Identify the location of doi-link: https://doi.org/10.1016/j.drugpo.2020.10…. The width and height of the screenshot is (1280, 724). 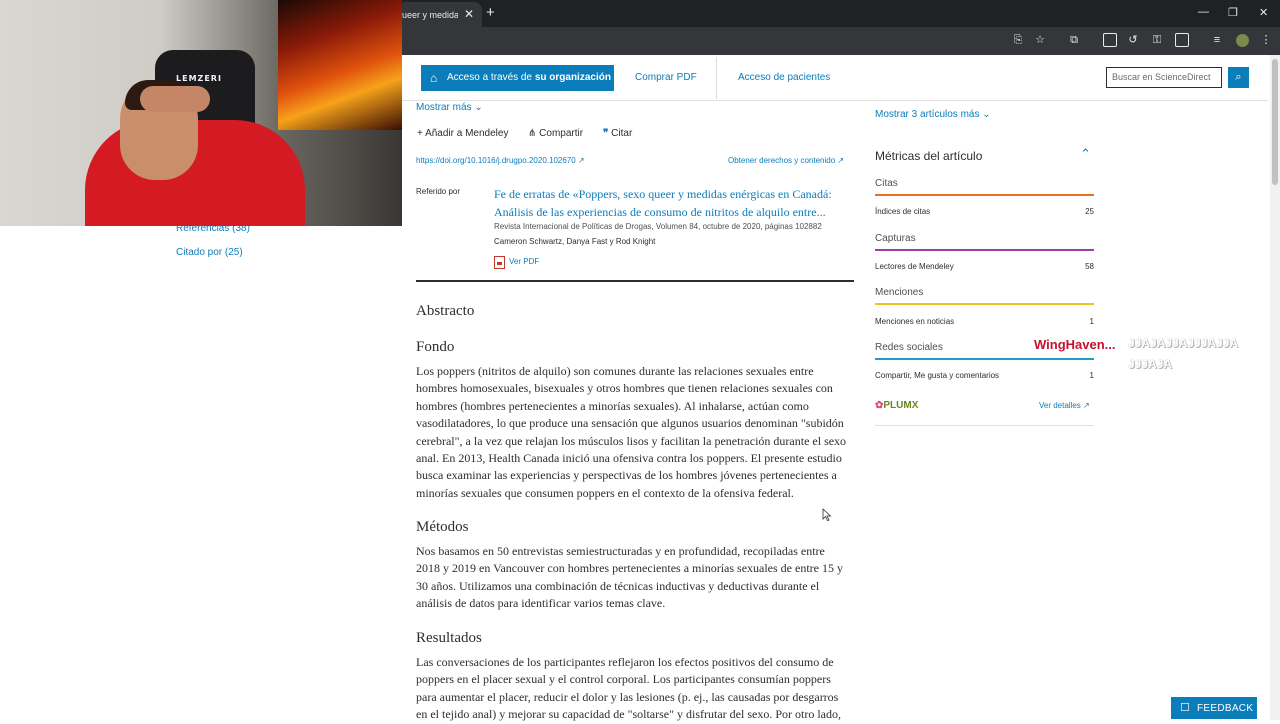
(500, 160).